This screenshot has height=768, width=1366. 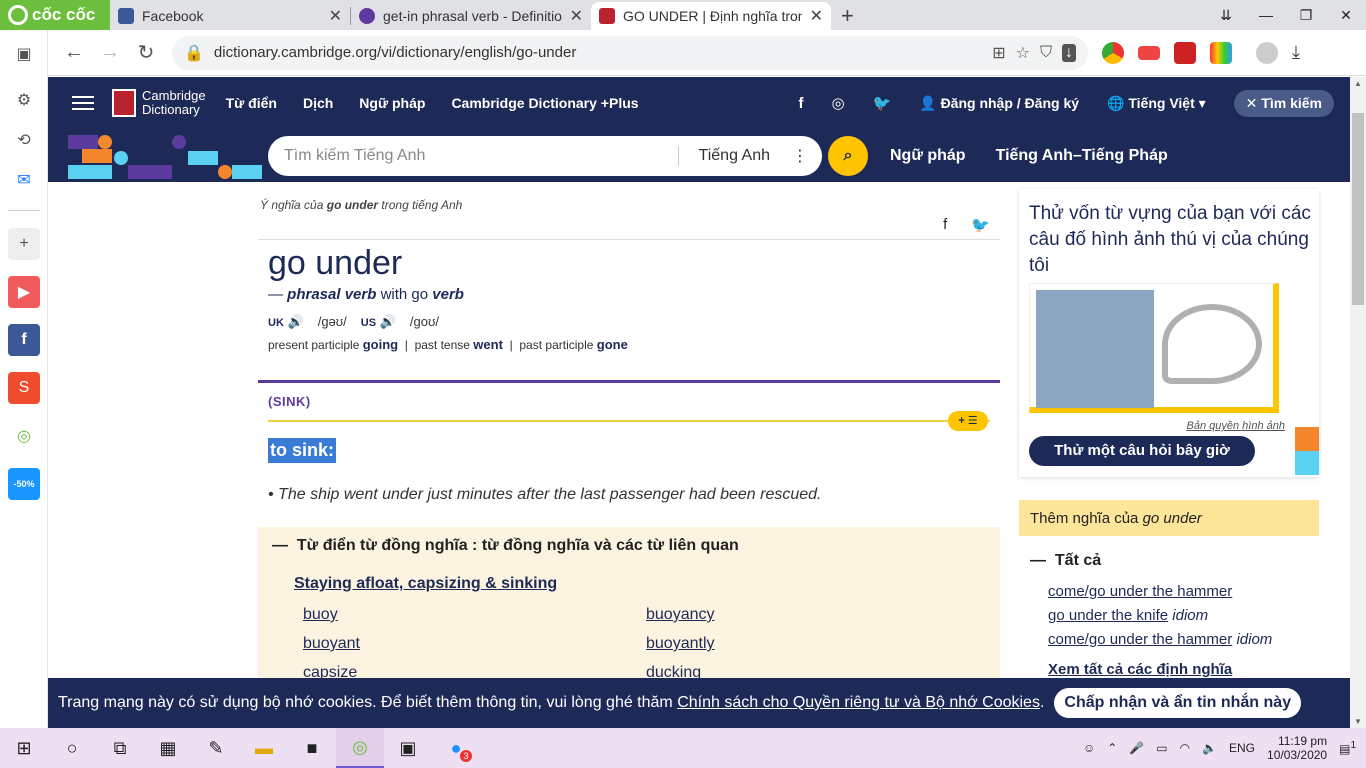 I want to click on hamburger-menu-icon, so click(x=83, y=103).